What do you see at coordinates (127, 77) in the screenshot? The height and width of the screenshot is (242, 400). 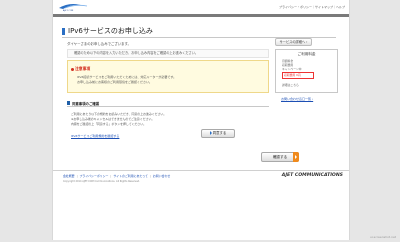 I see `warning-line-1: IPv6接続サービスをご利用いただくためには、対応ルーターが必要です。` at bounding box center [127, 77].